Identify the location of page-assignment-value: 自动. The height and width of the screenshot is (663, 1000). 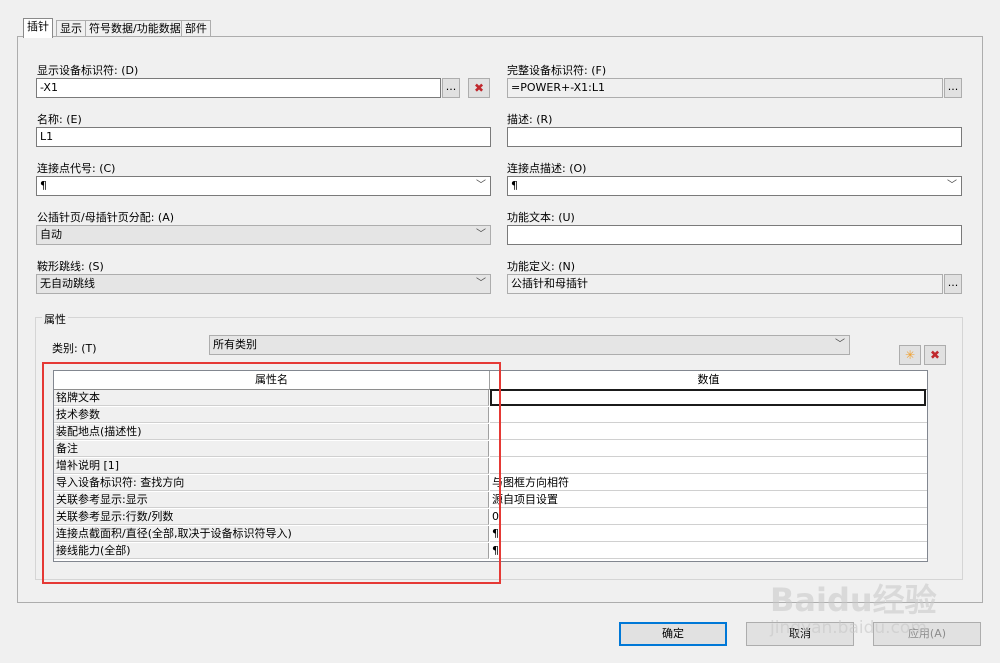
(51, 234).